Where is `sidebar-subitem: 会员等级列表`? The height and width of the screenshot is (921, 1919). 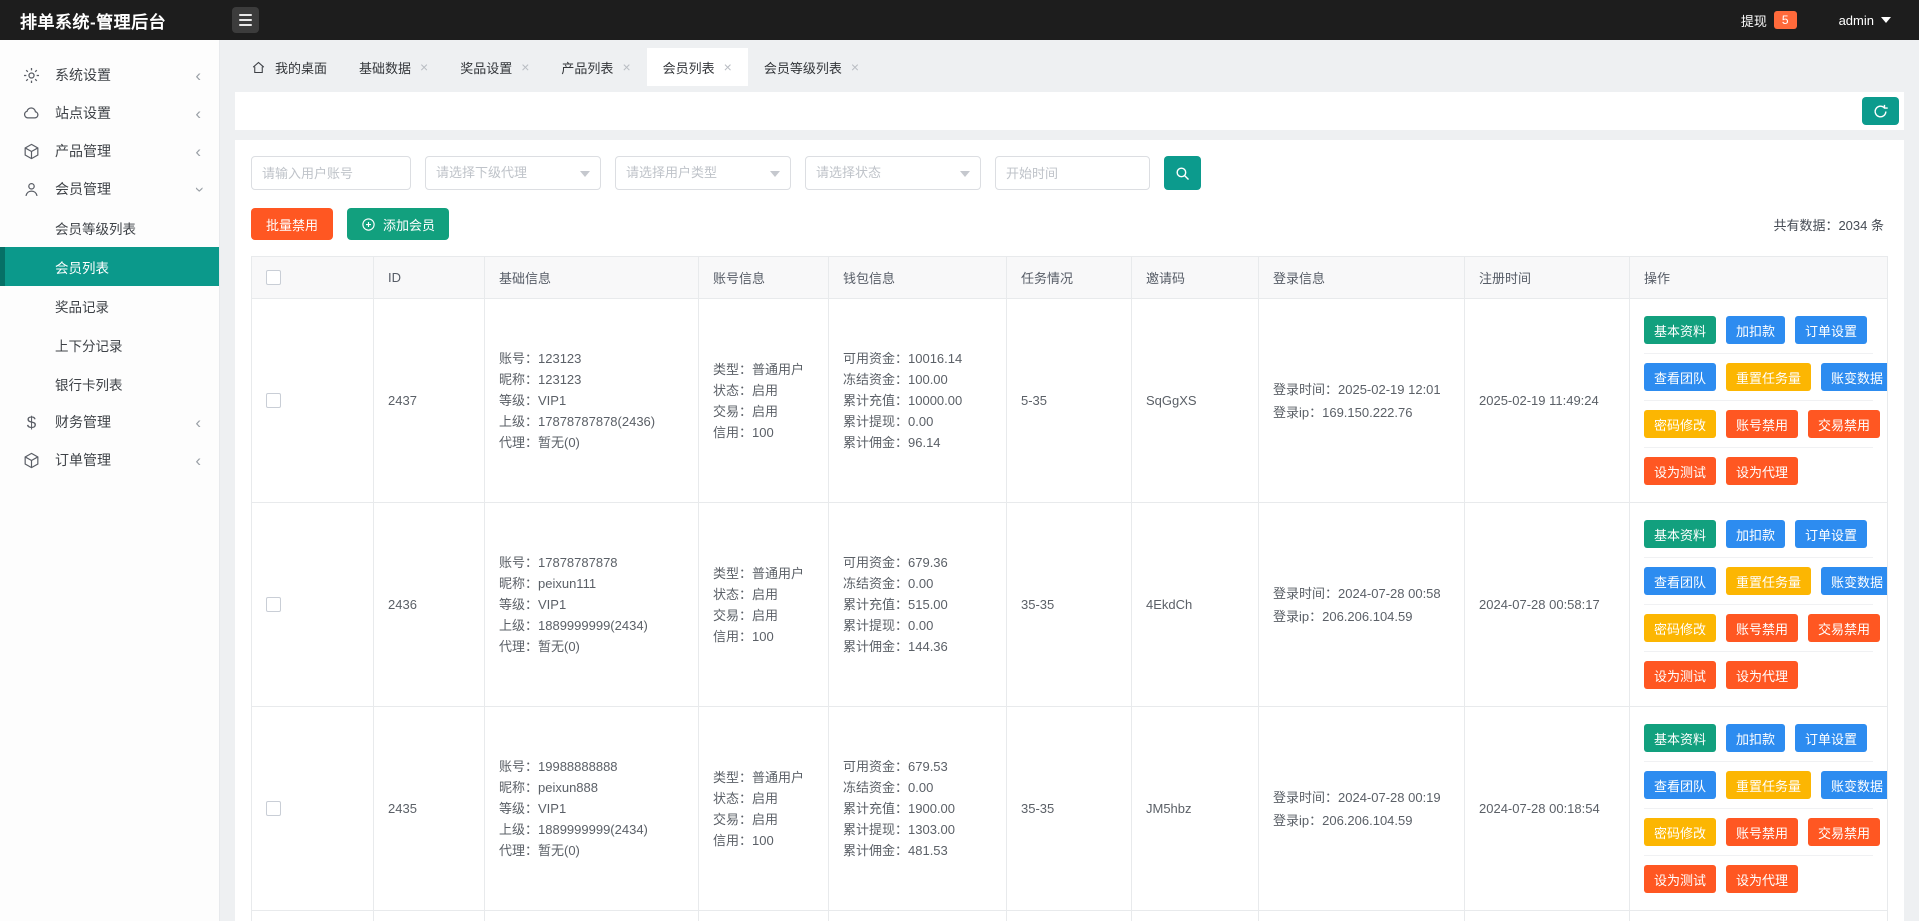
sidebar-subitem: 会员等级列表 is located at coordinates (109, 227).